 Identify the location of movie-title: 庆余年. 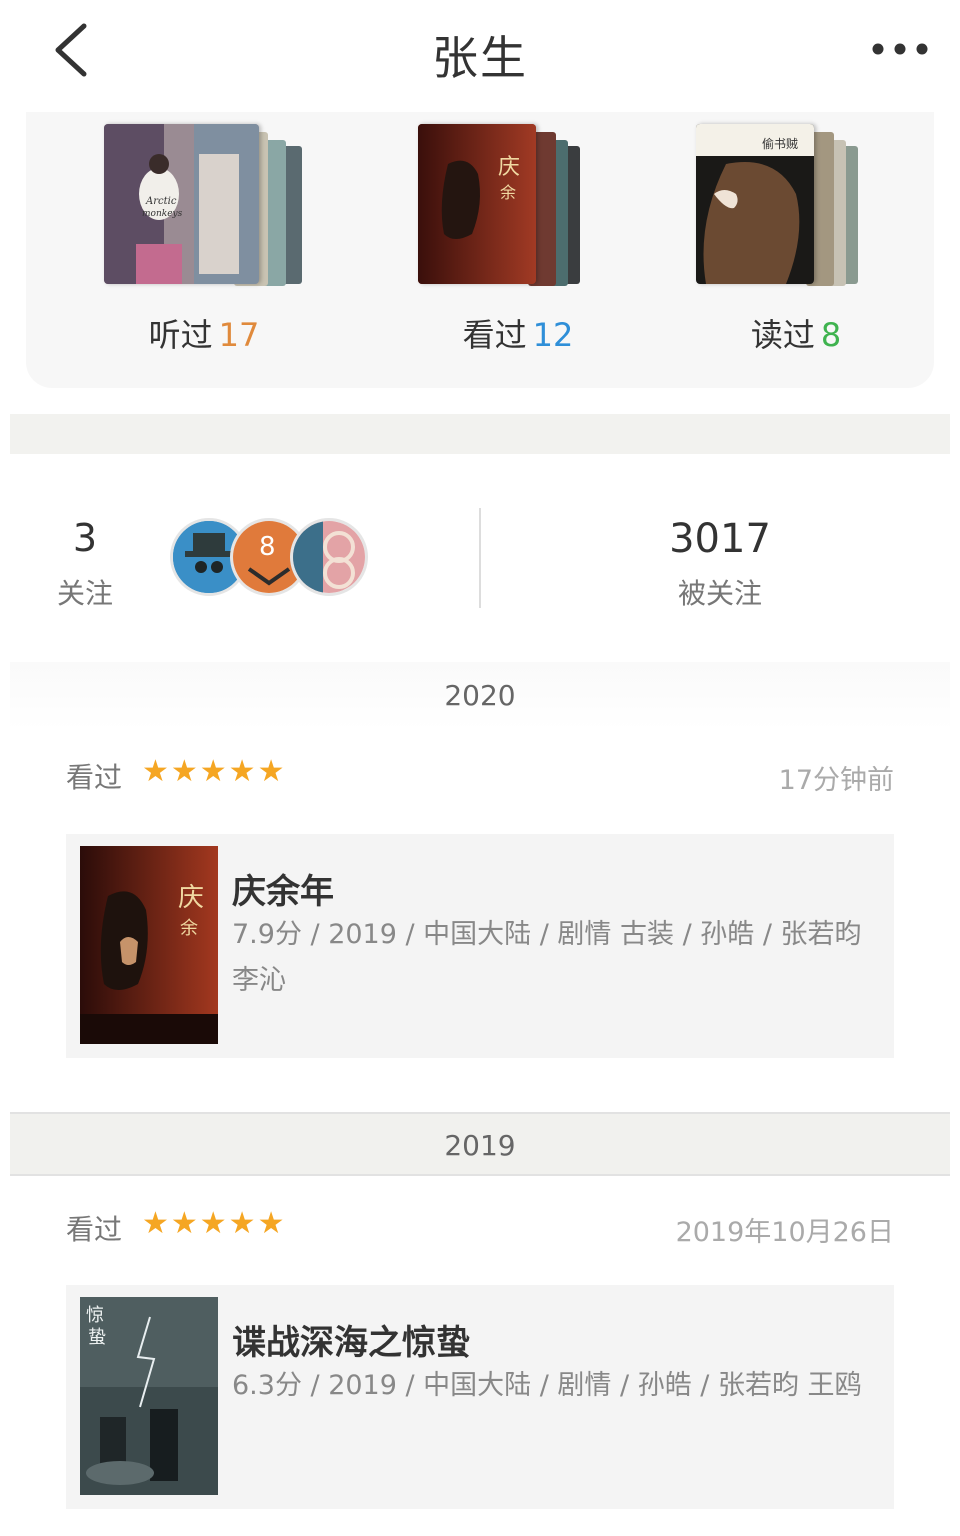
(283, 888).